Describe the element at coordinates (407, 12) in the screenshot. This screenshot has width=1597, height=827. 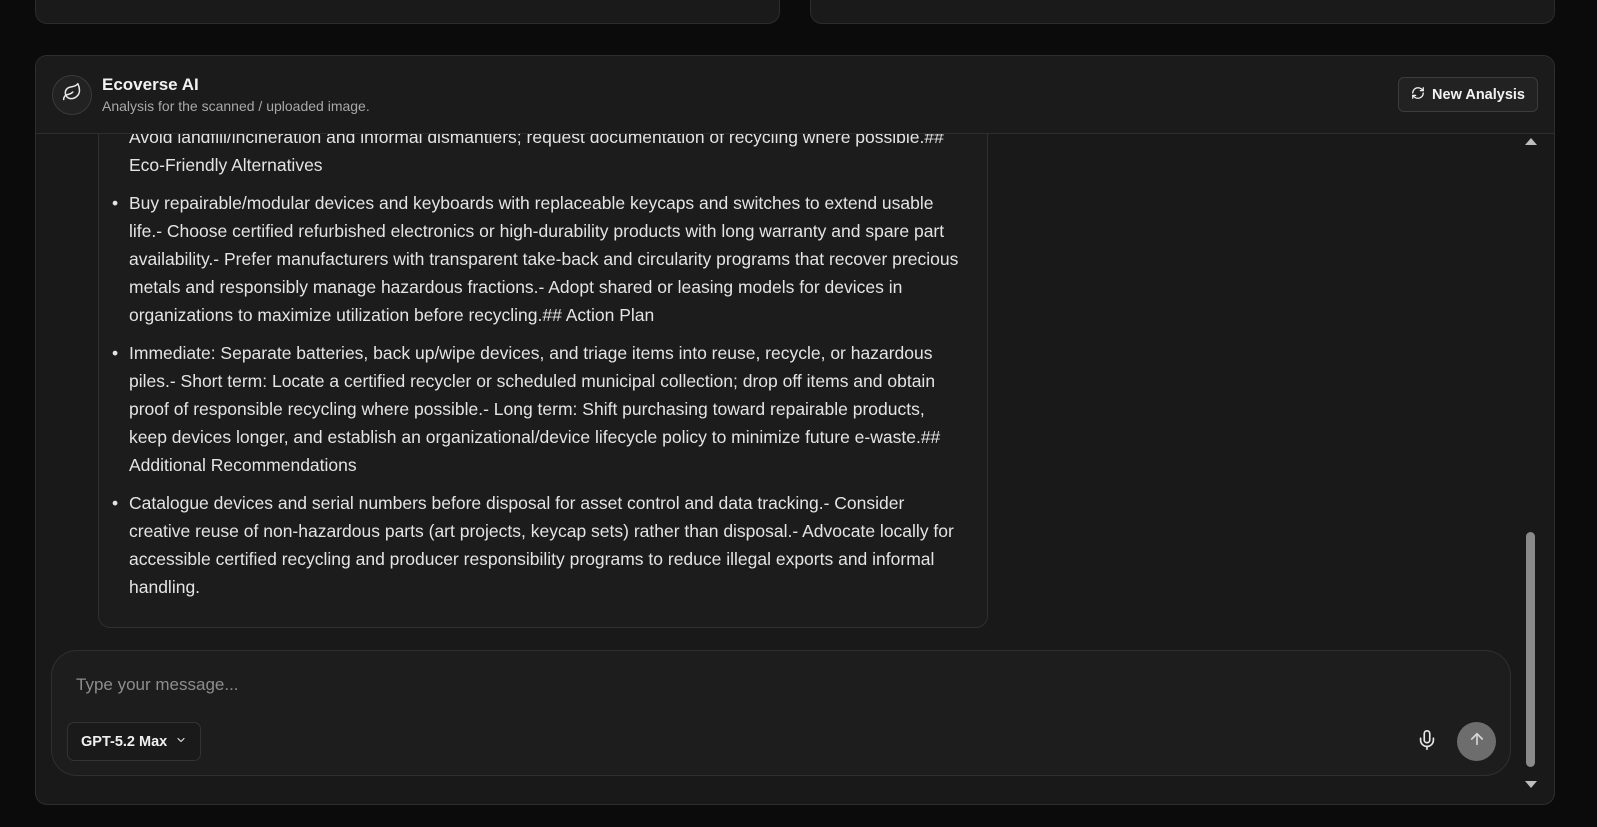
I see `top-card-left` at that location.